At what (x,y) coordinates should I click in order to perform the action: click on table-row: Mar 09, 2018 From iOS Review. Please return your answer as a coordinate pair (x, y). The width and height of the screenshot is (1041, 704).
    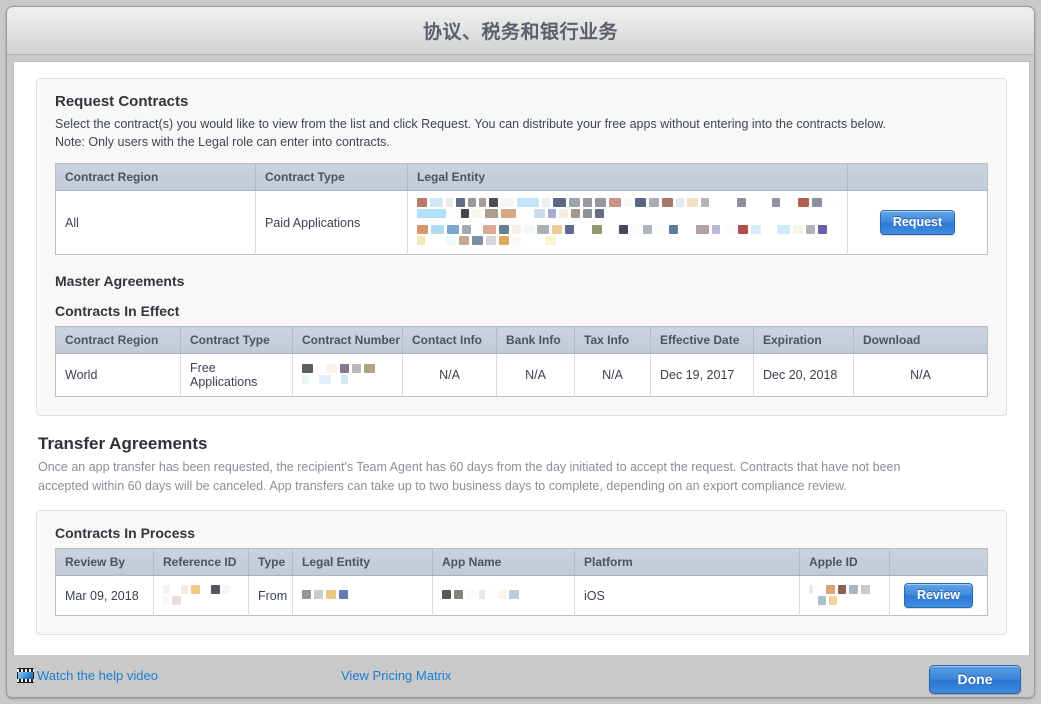
    Looking at the image, I should click on (521, 595).